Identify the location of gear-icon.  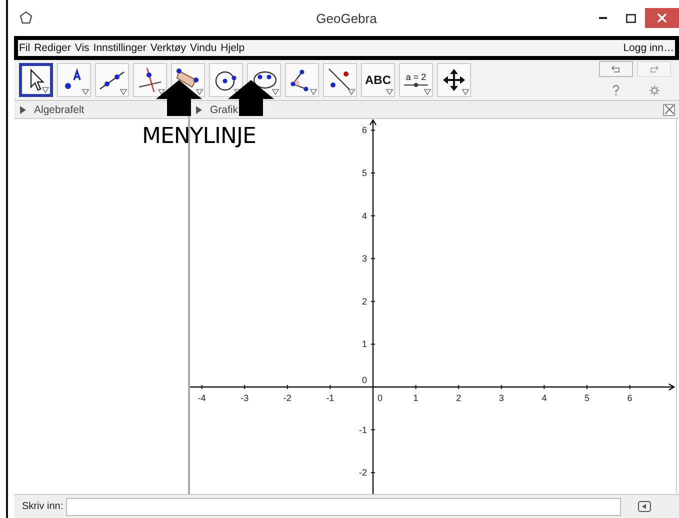
(654, 90).